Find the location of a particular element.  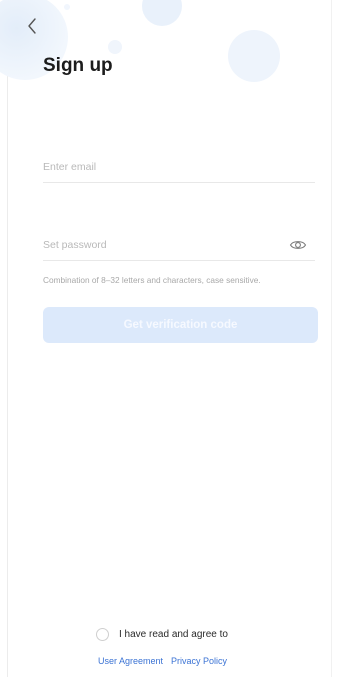

agreement-text: I have read and agree to is located at coordinates (173, 634).